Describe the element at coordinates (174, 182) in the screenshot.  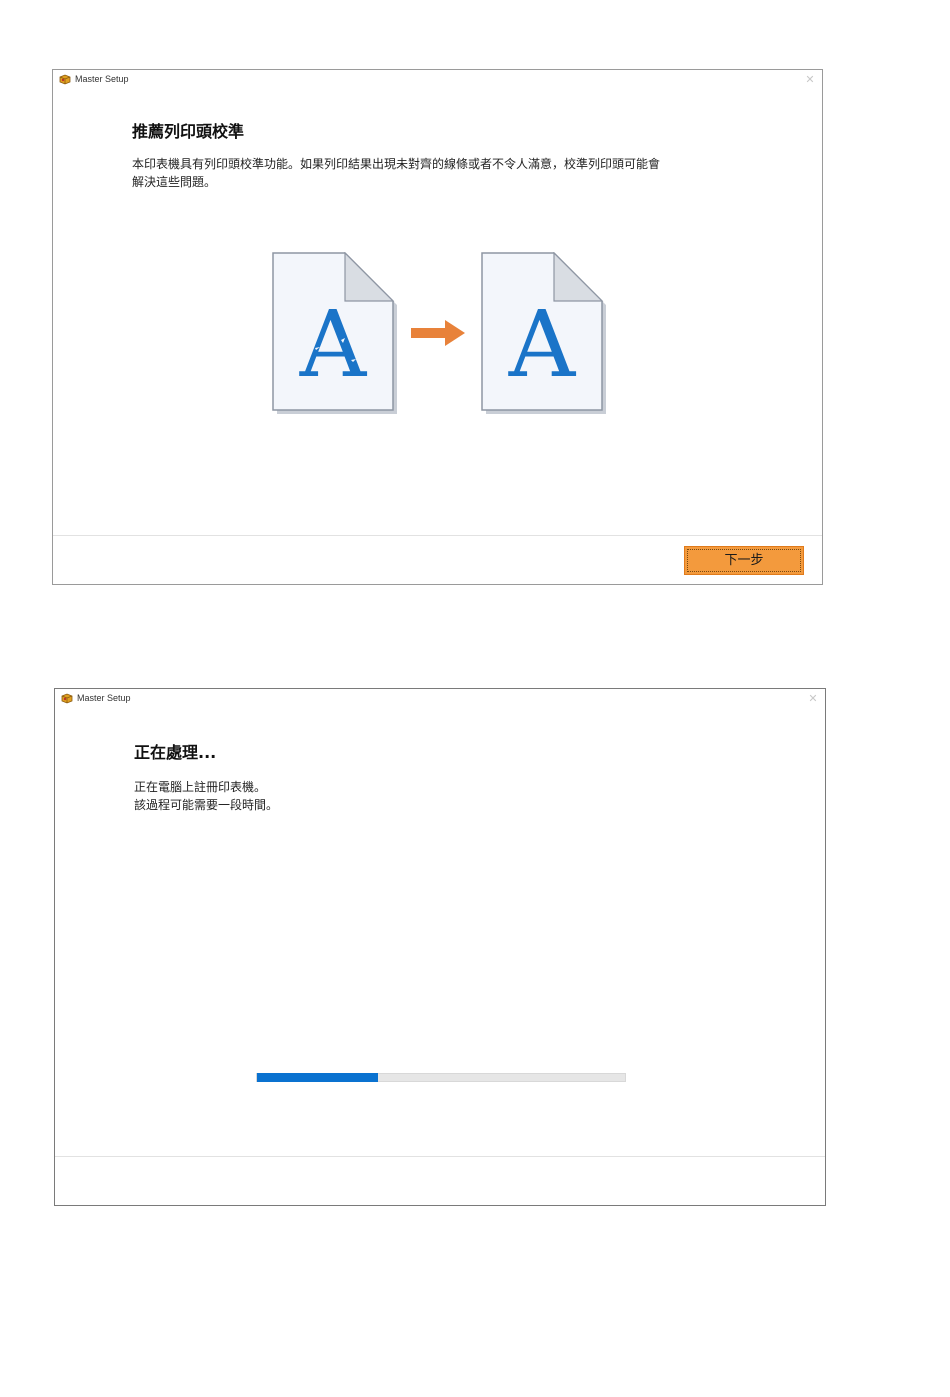
I see `description-line: 解決這些問題。` at that location.